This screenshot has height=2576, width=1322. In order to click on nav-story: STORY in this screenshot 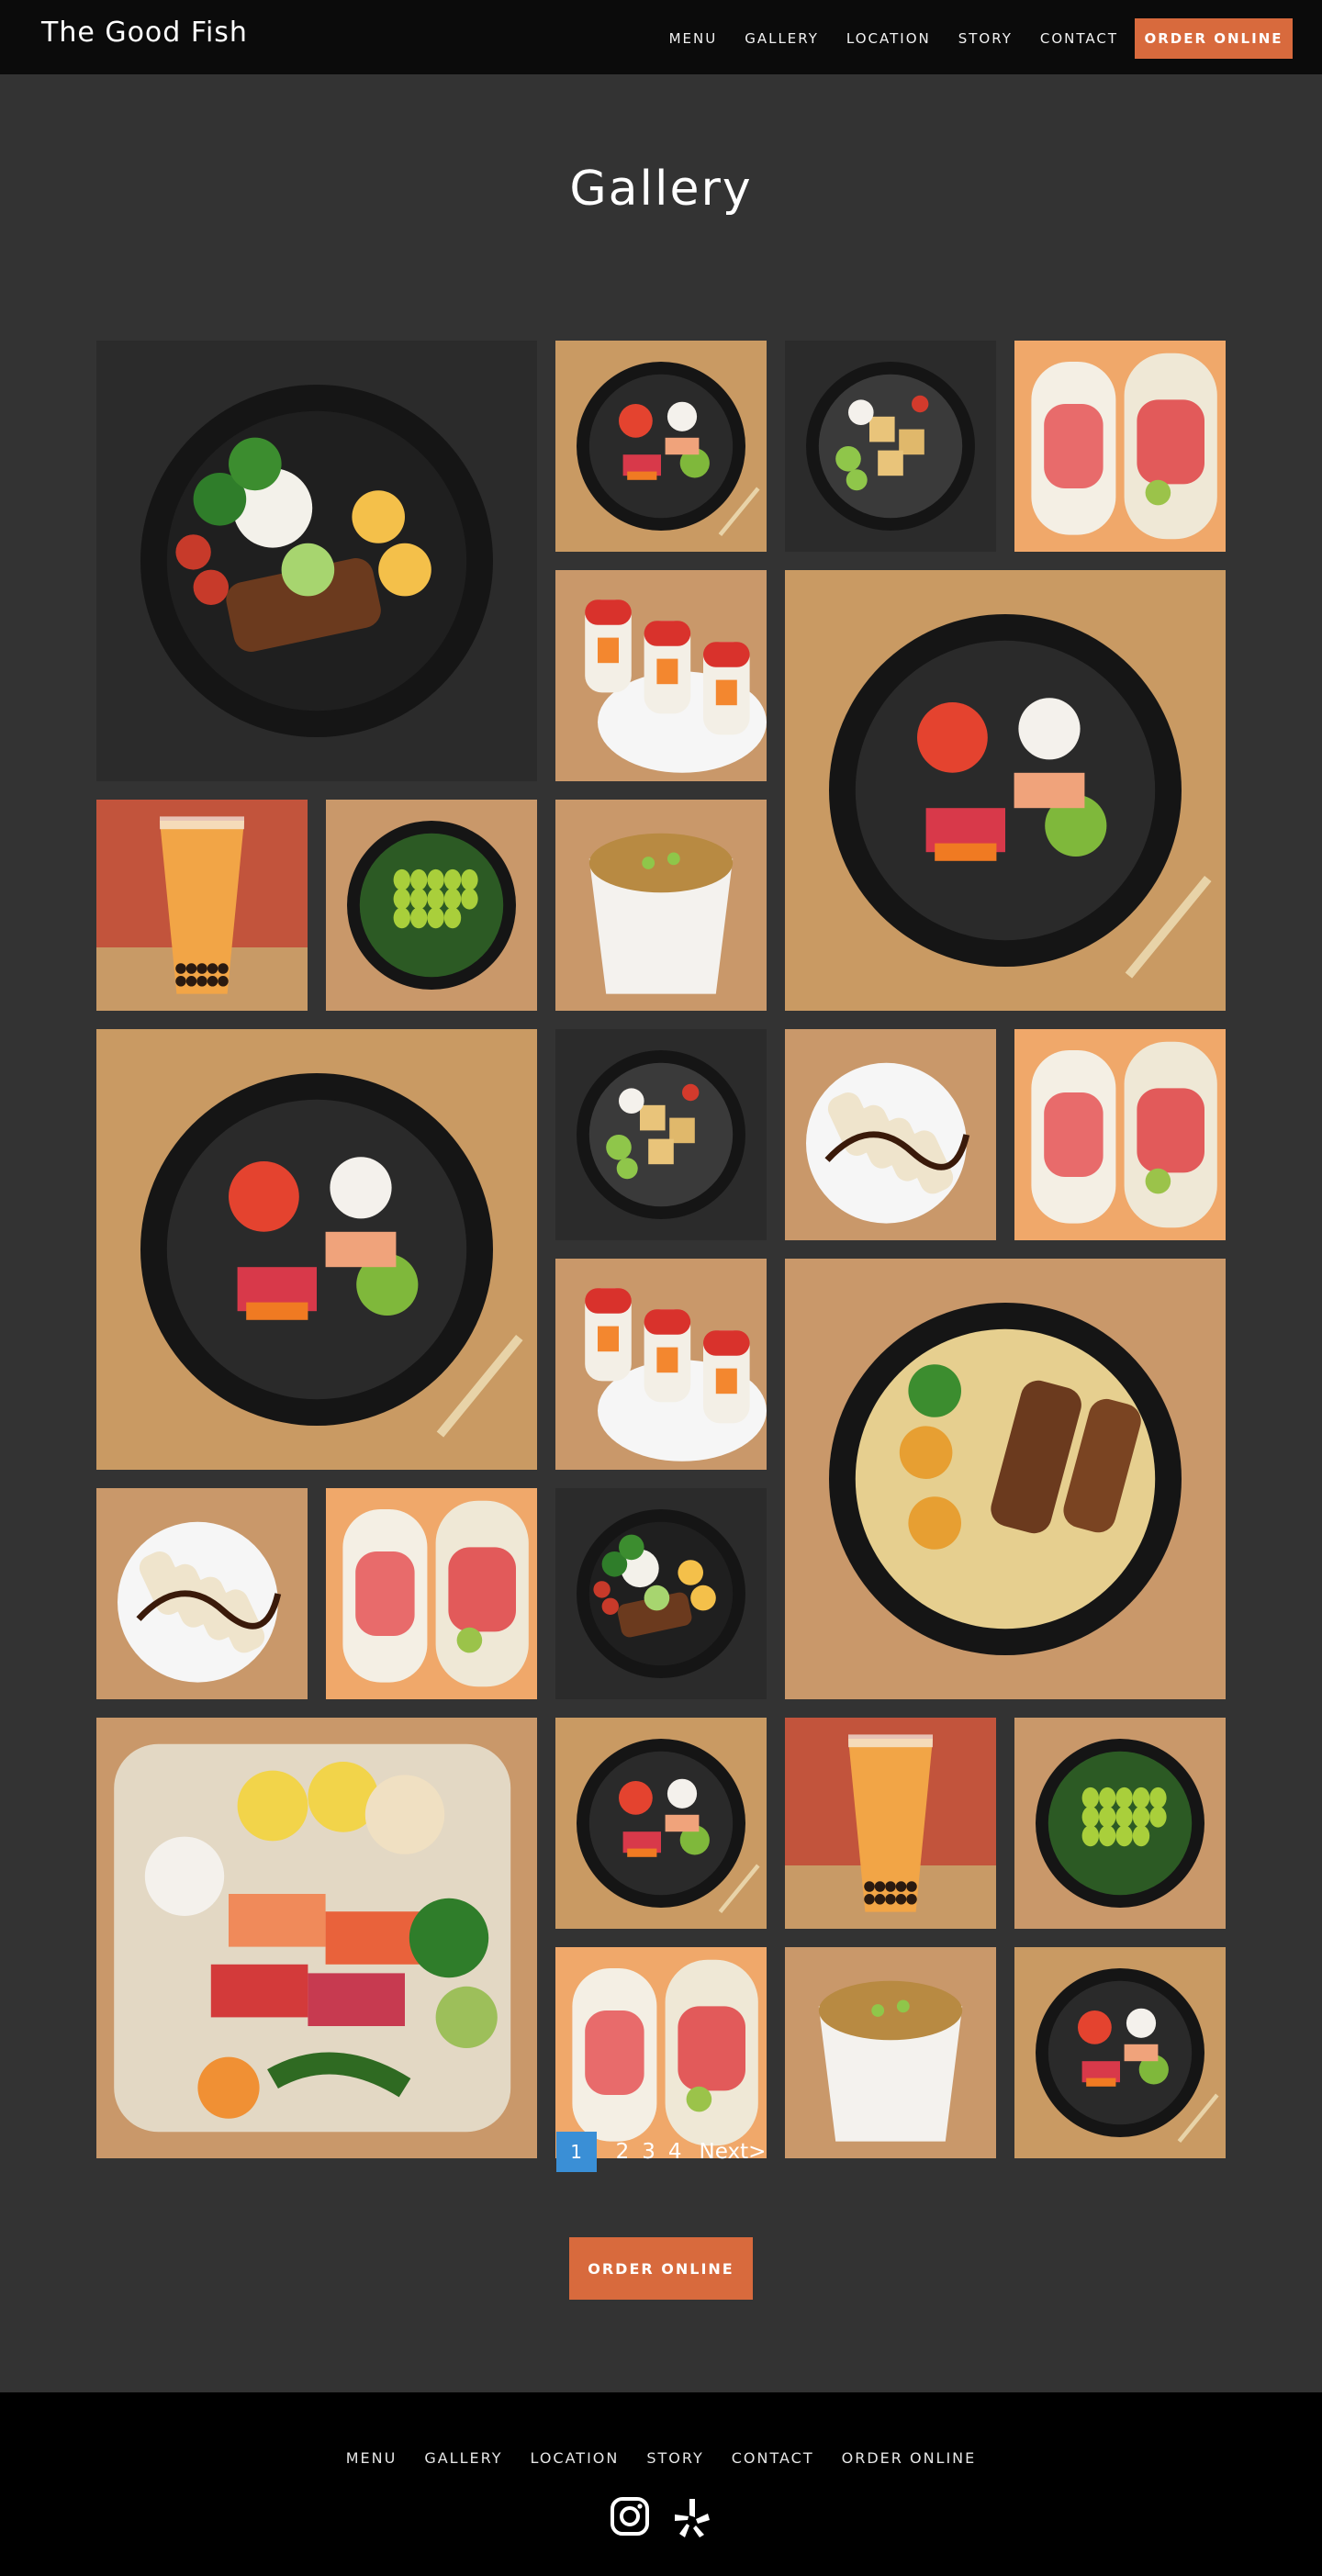, I will do `click(985, 38)`.